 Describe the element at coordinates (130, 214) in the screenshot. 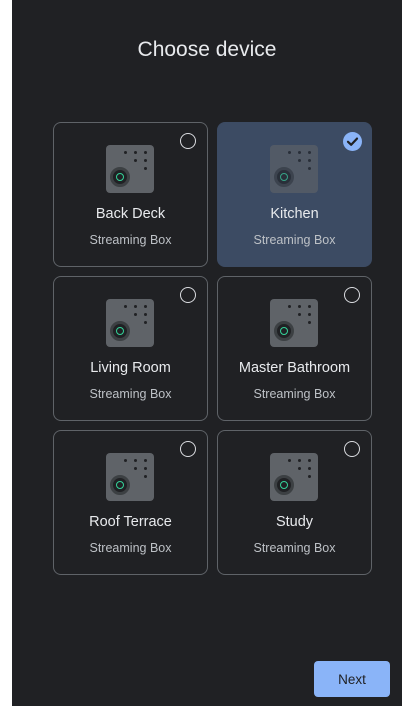

I see `device-name: Back Deck` at that location.